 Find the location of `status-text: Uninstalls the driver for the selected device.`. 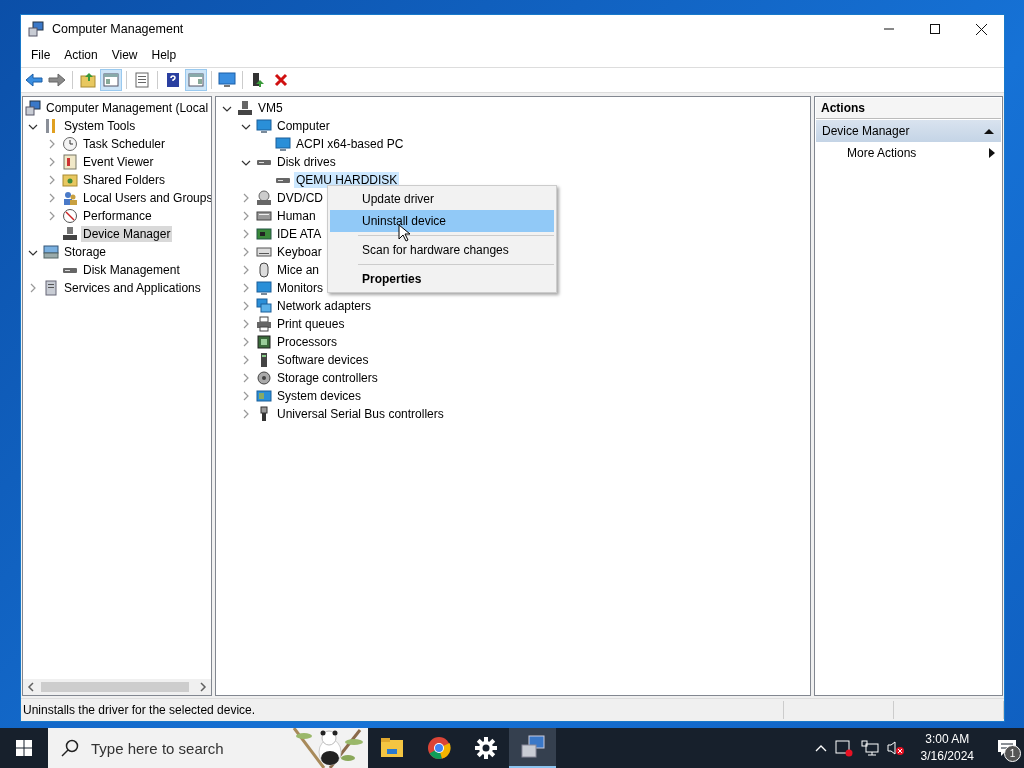

status-text: Uninstalls the driver for the selected device. is located at coordinates (402, 710).